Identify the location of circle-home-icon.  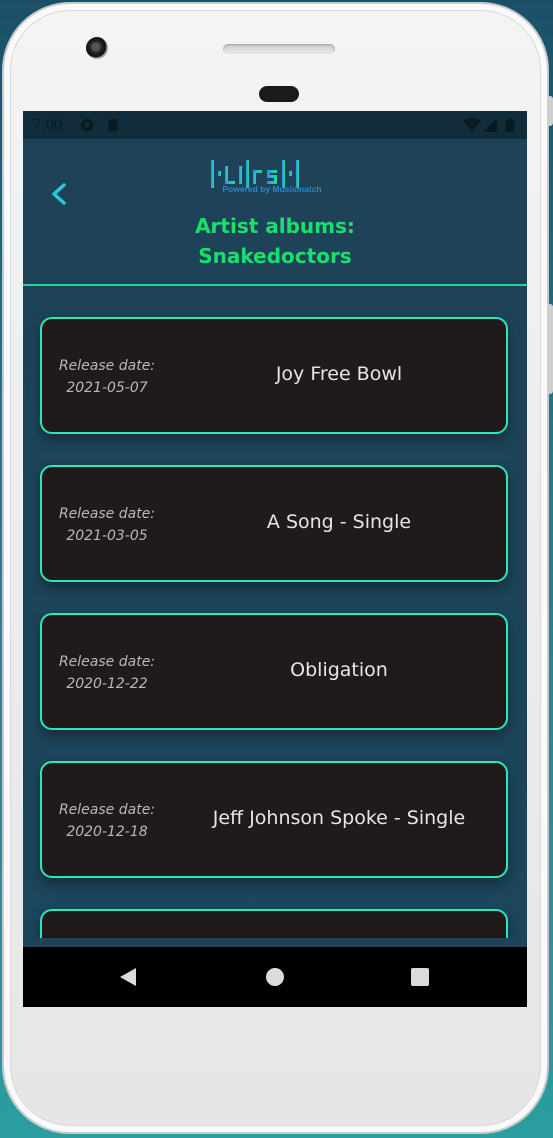
(275, 977).